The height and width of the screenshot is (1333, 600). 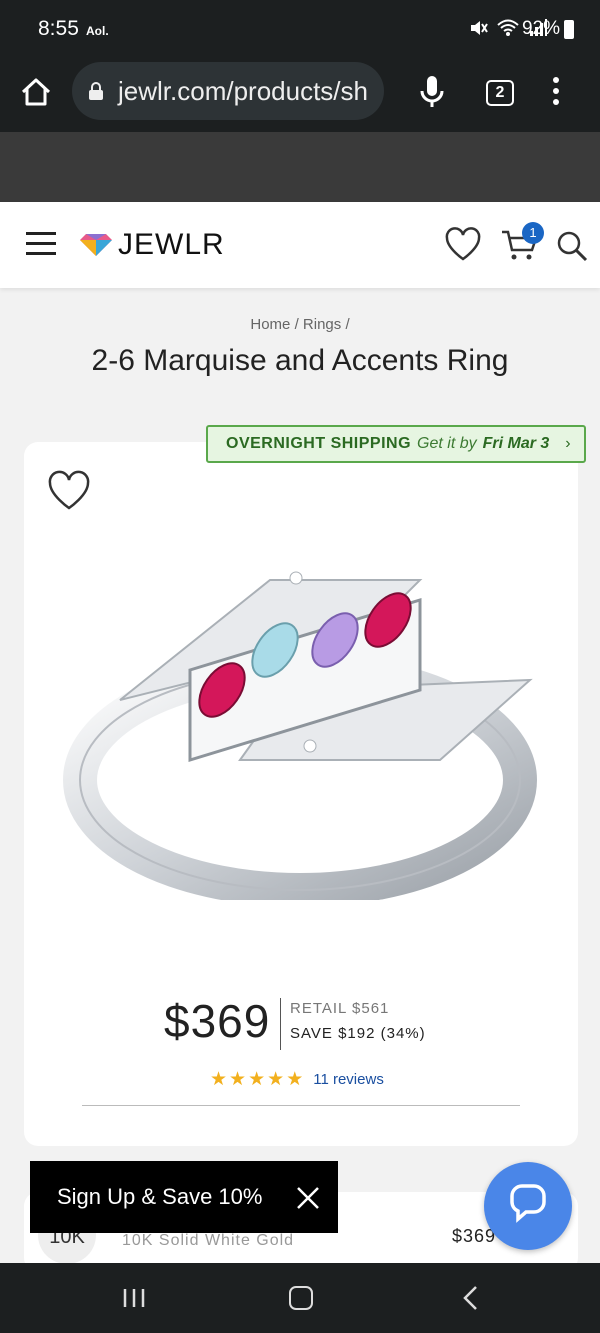 What do you see at coordinates (471, 1298) in the screenshot?
I see `back-icon` at bounding box center [471, 1298].